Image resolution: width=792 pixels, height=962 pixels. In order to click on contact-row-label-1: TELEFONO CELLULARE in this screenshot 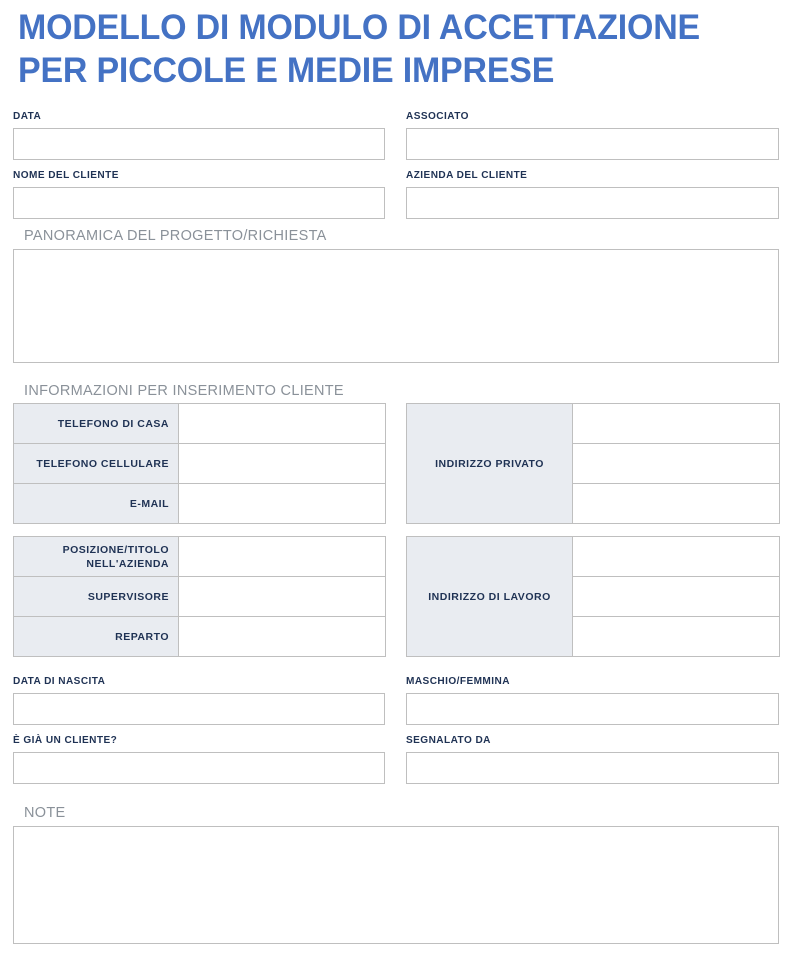, I will do `click(96, 463)`.